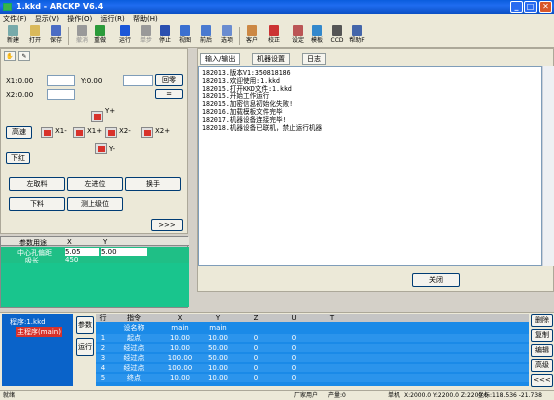  I want to click on toolbar-open-folder-button: 打开, so click(35, 36).